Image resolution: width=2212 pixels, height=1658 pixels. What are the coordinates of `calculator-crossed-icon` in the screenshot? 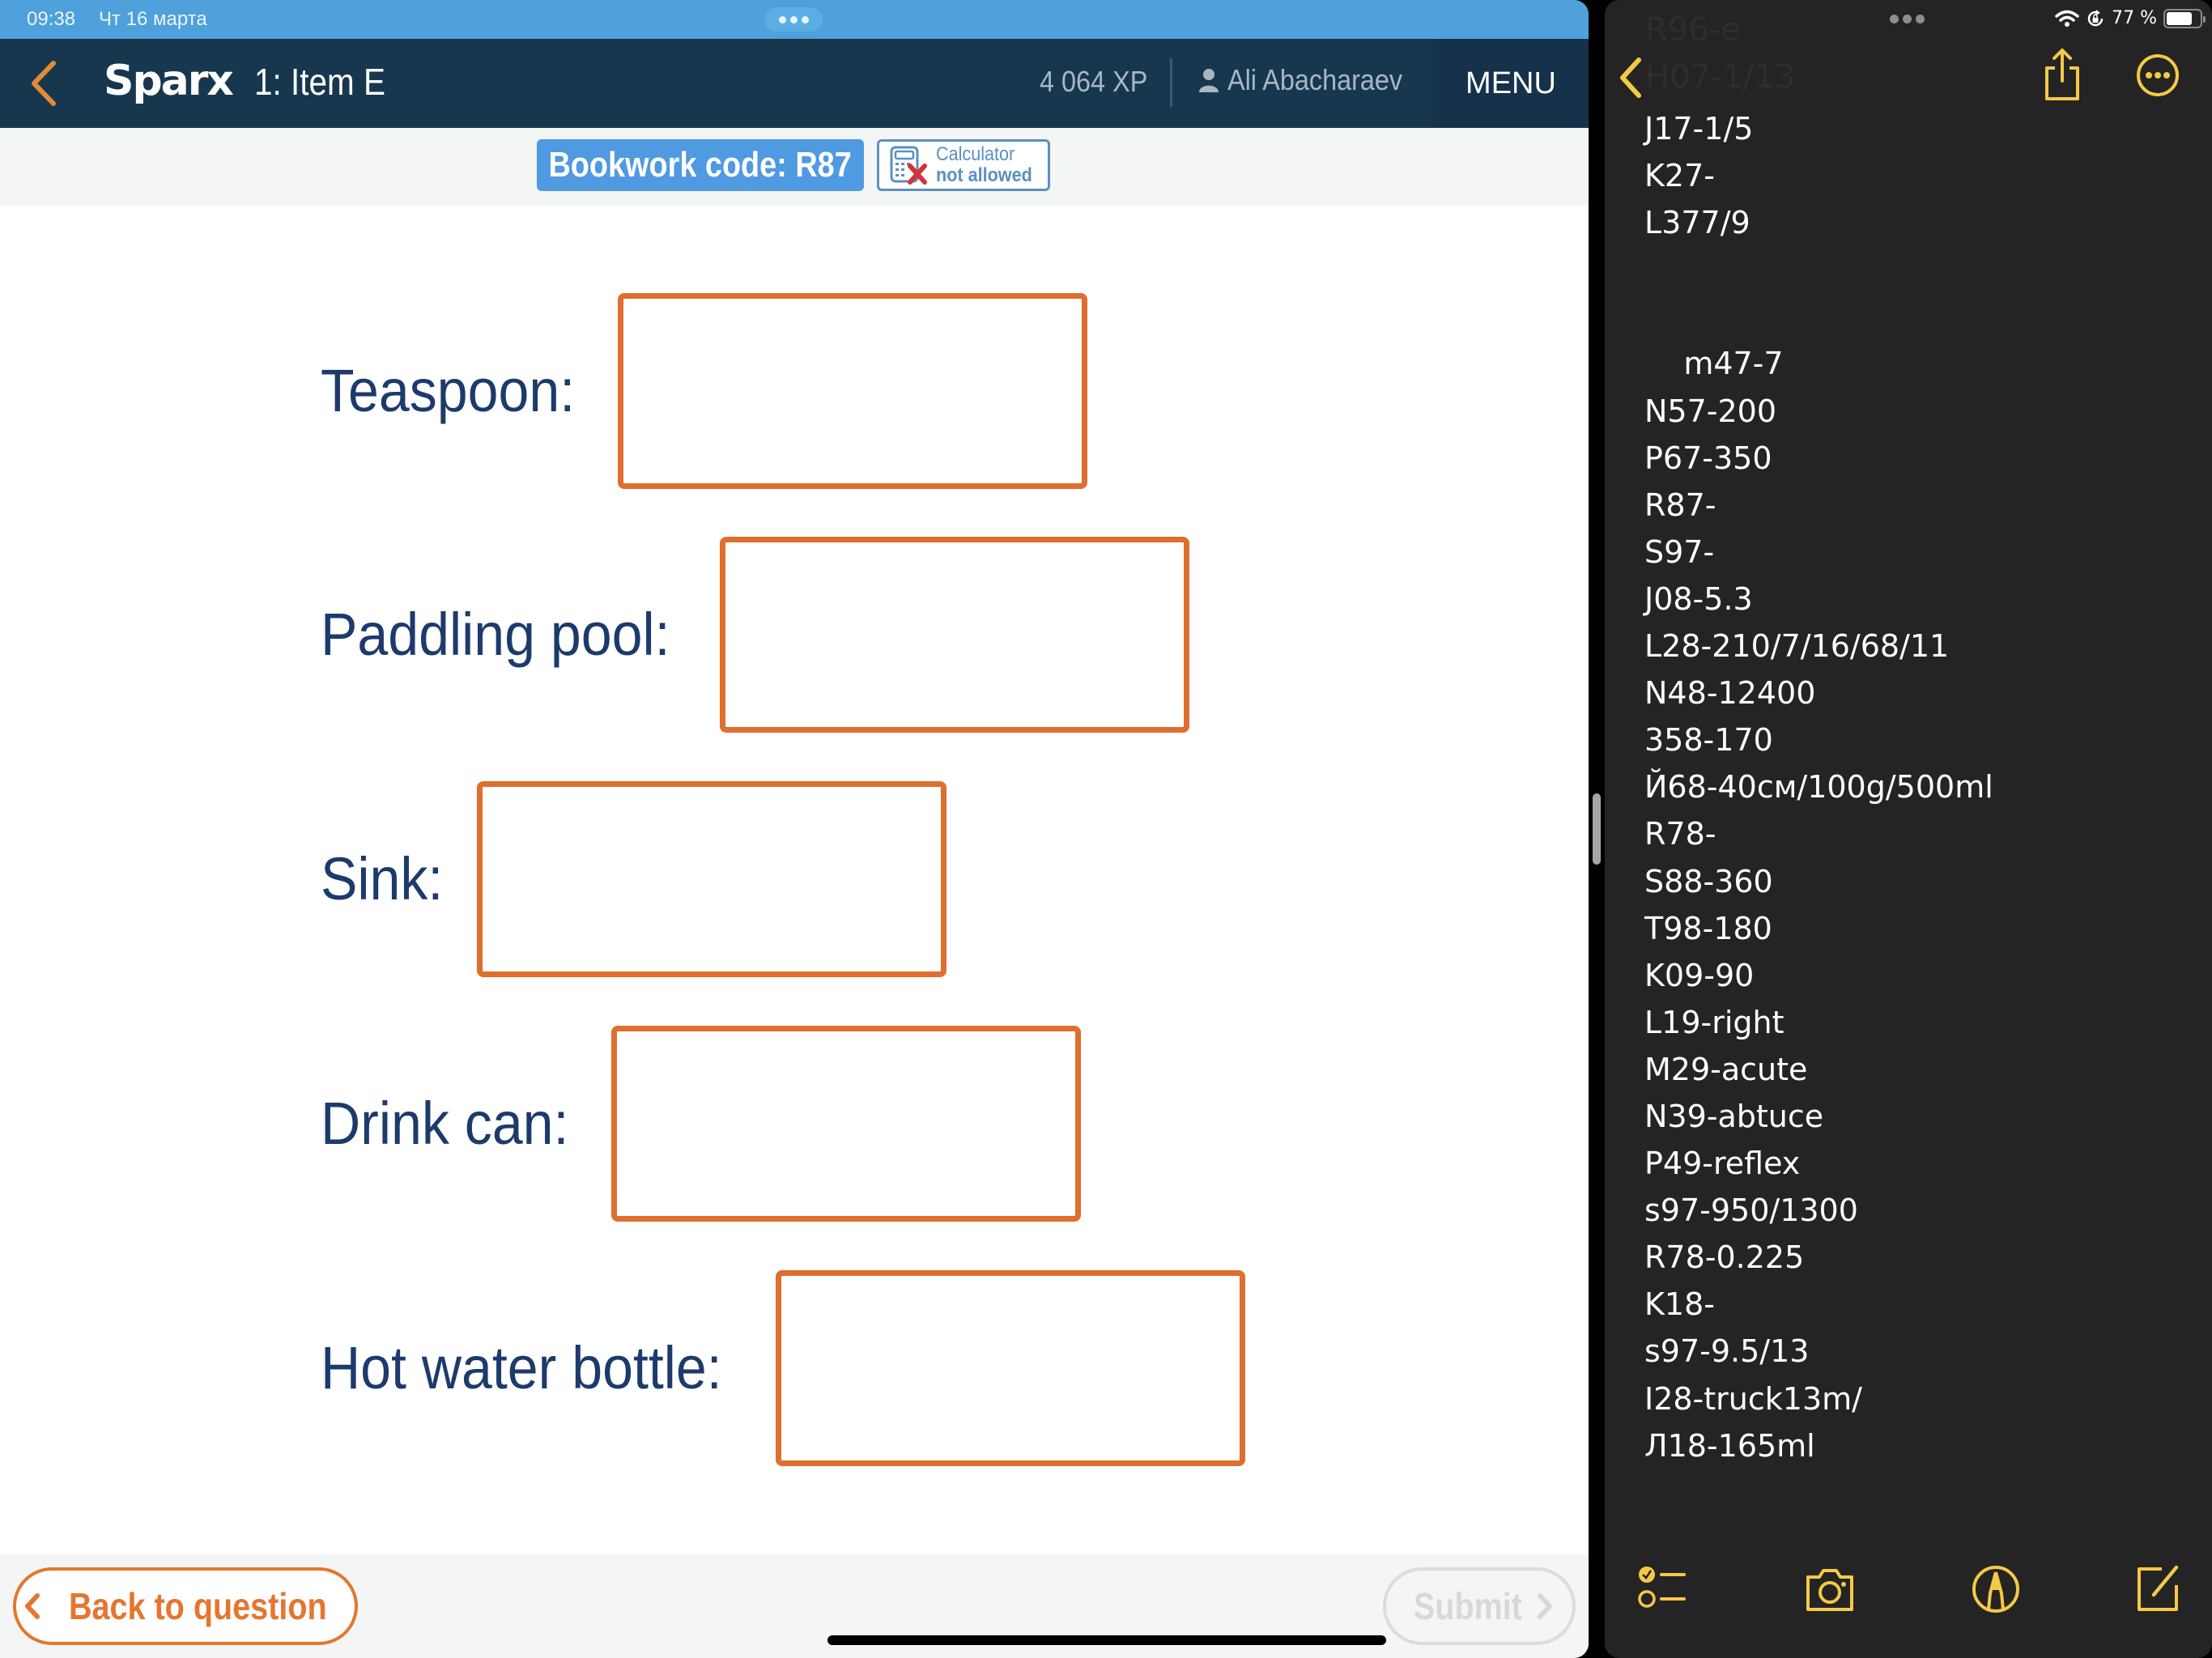 It's located at (909, 165).